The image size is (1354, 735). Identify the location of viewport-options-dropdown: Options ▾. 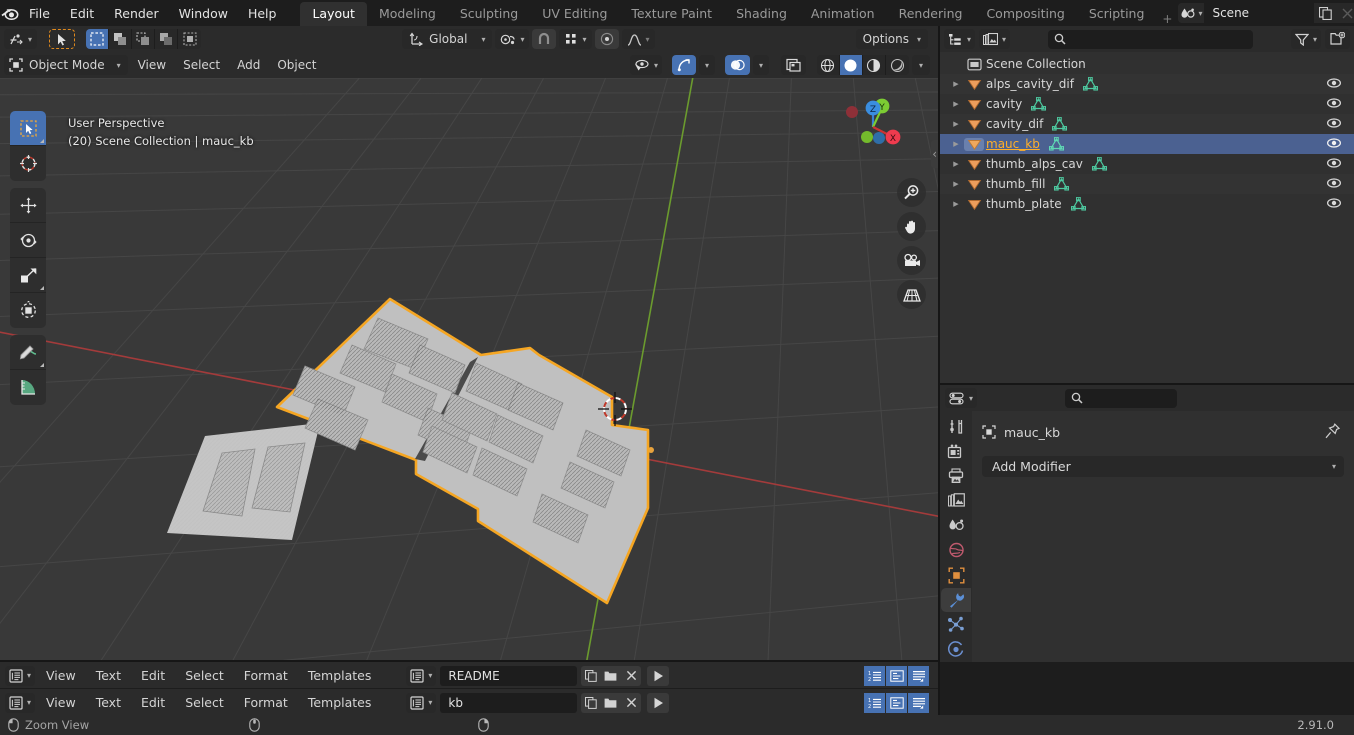
(891, 39).